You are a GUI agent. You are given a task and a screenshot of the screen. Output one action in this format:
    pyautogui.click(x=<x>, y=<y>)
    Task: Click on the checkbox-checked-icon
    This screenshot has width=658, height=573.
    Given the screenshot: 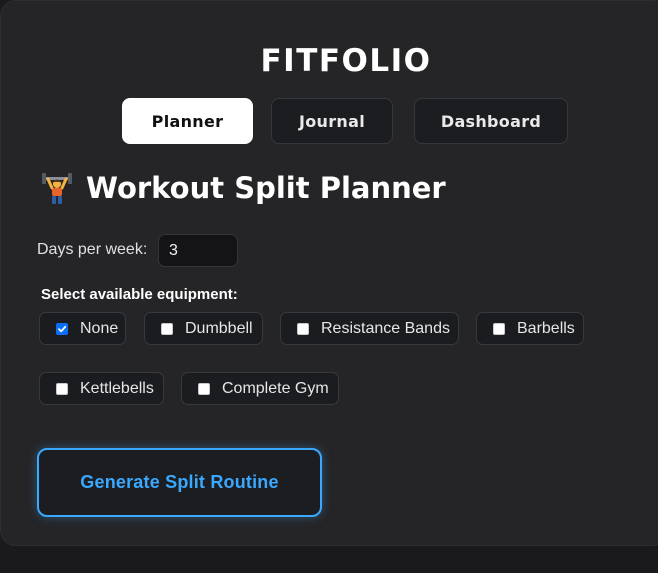 What is the action you would take?
    pyautogui.click(x=62, y=328)
    